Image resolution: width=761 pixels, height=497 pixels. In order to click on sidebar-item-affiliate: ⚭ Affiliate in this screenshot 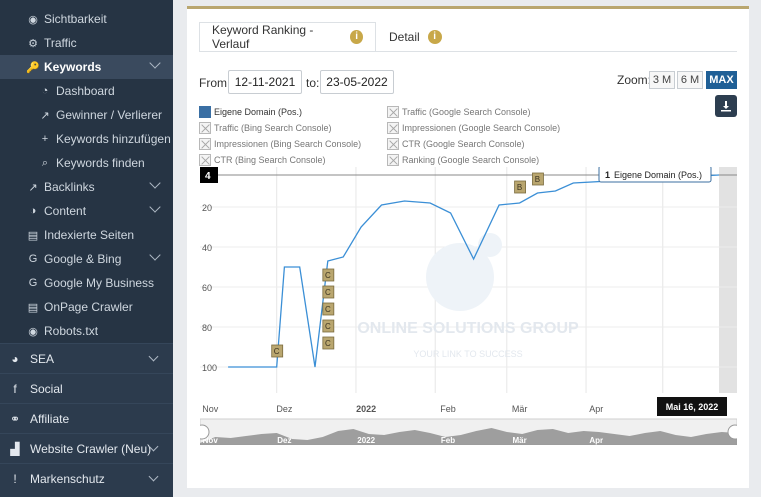, I will do `click(86, 418)`.